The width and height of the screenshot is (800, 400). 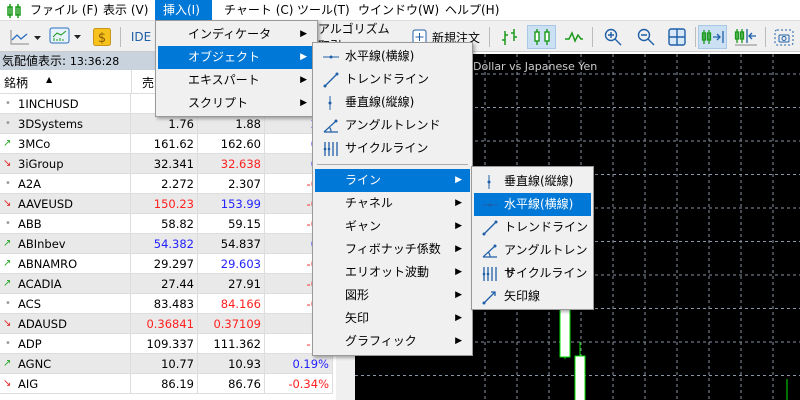 I want to click on line-item: 水平線(横線), so click(x=532, y=204).